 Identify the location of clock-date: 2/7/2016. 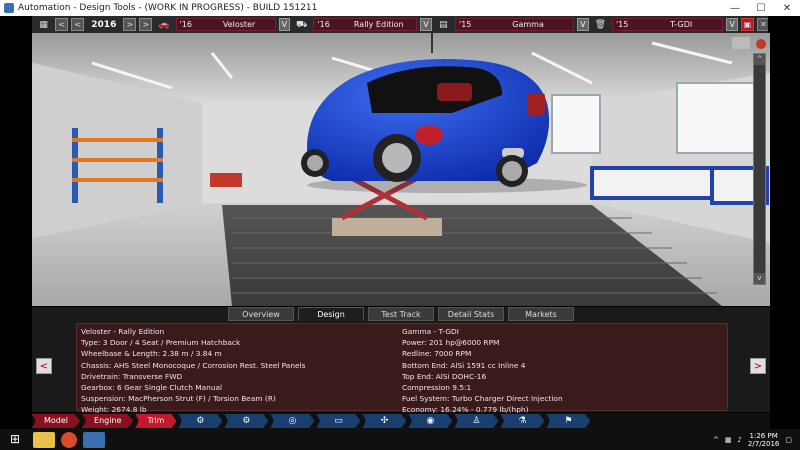
(763, 443).